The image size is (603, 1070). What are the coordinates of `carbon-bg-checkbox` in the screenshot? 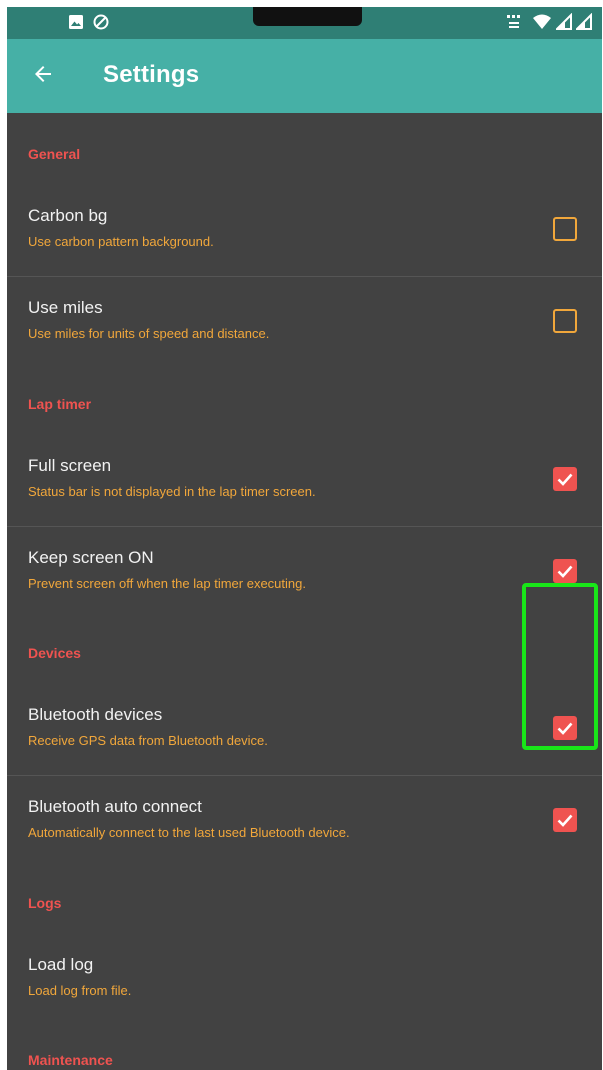 It's located at (565, 229).